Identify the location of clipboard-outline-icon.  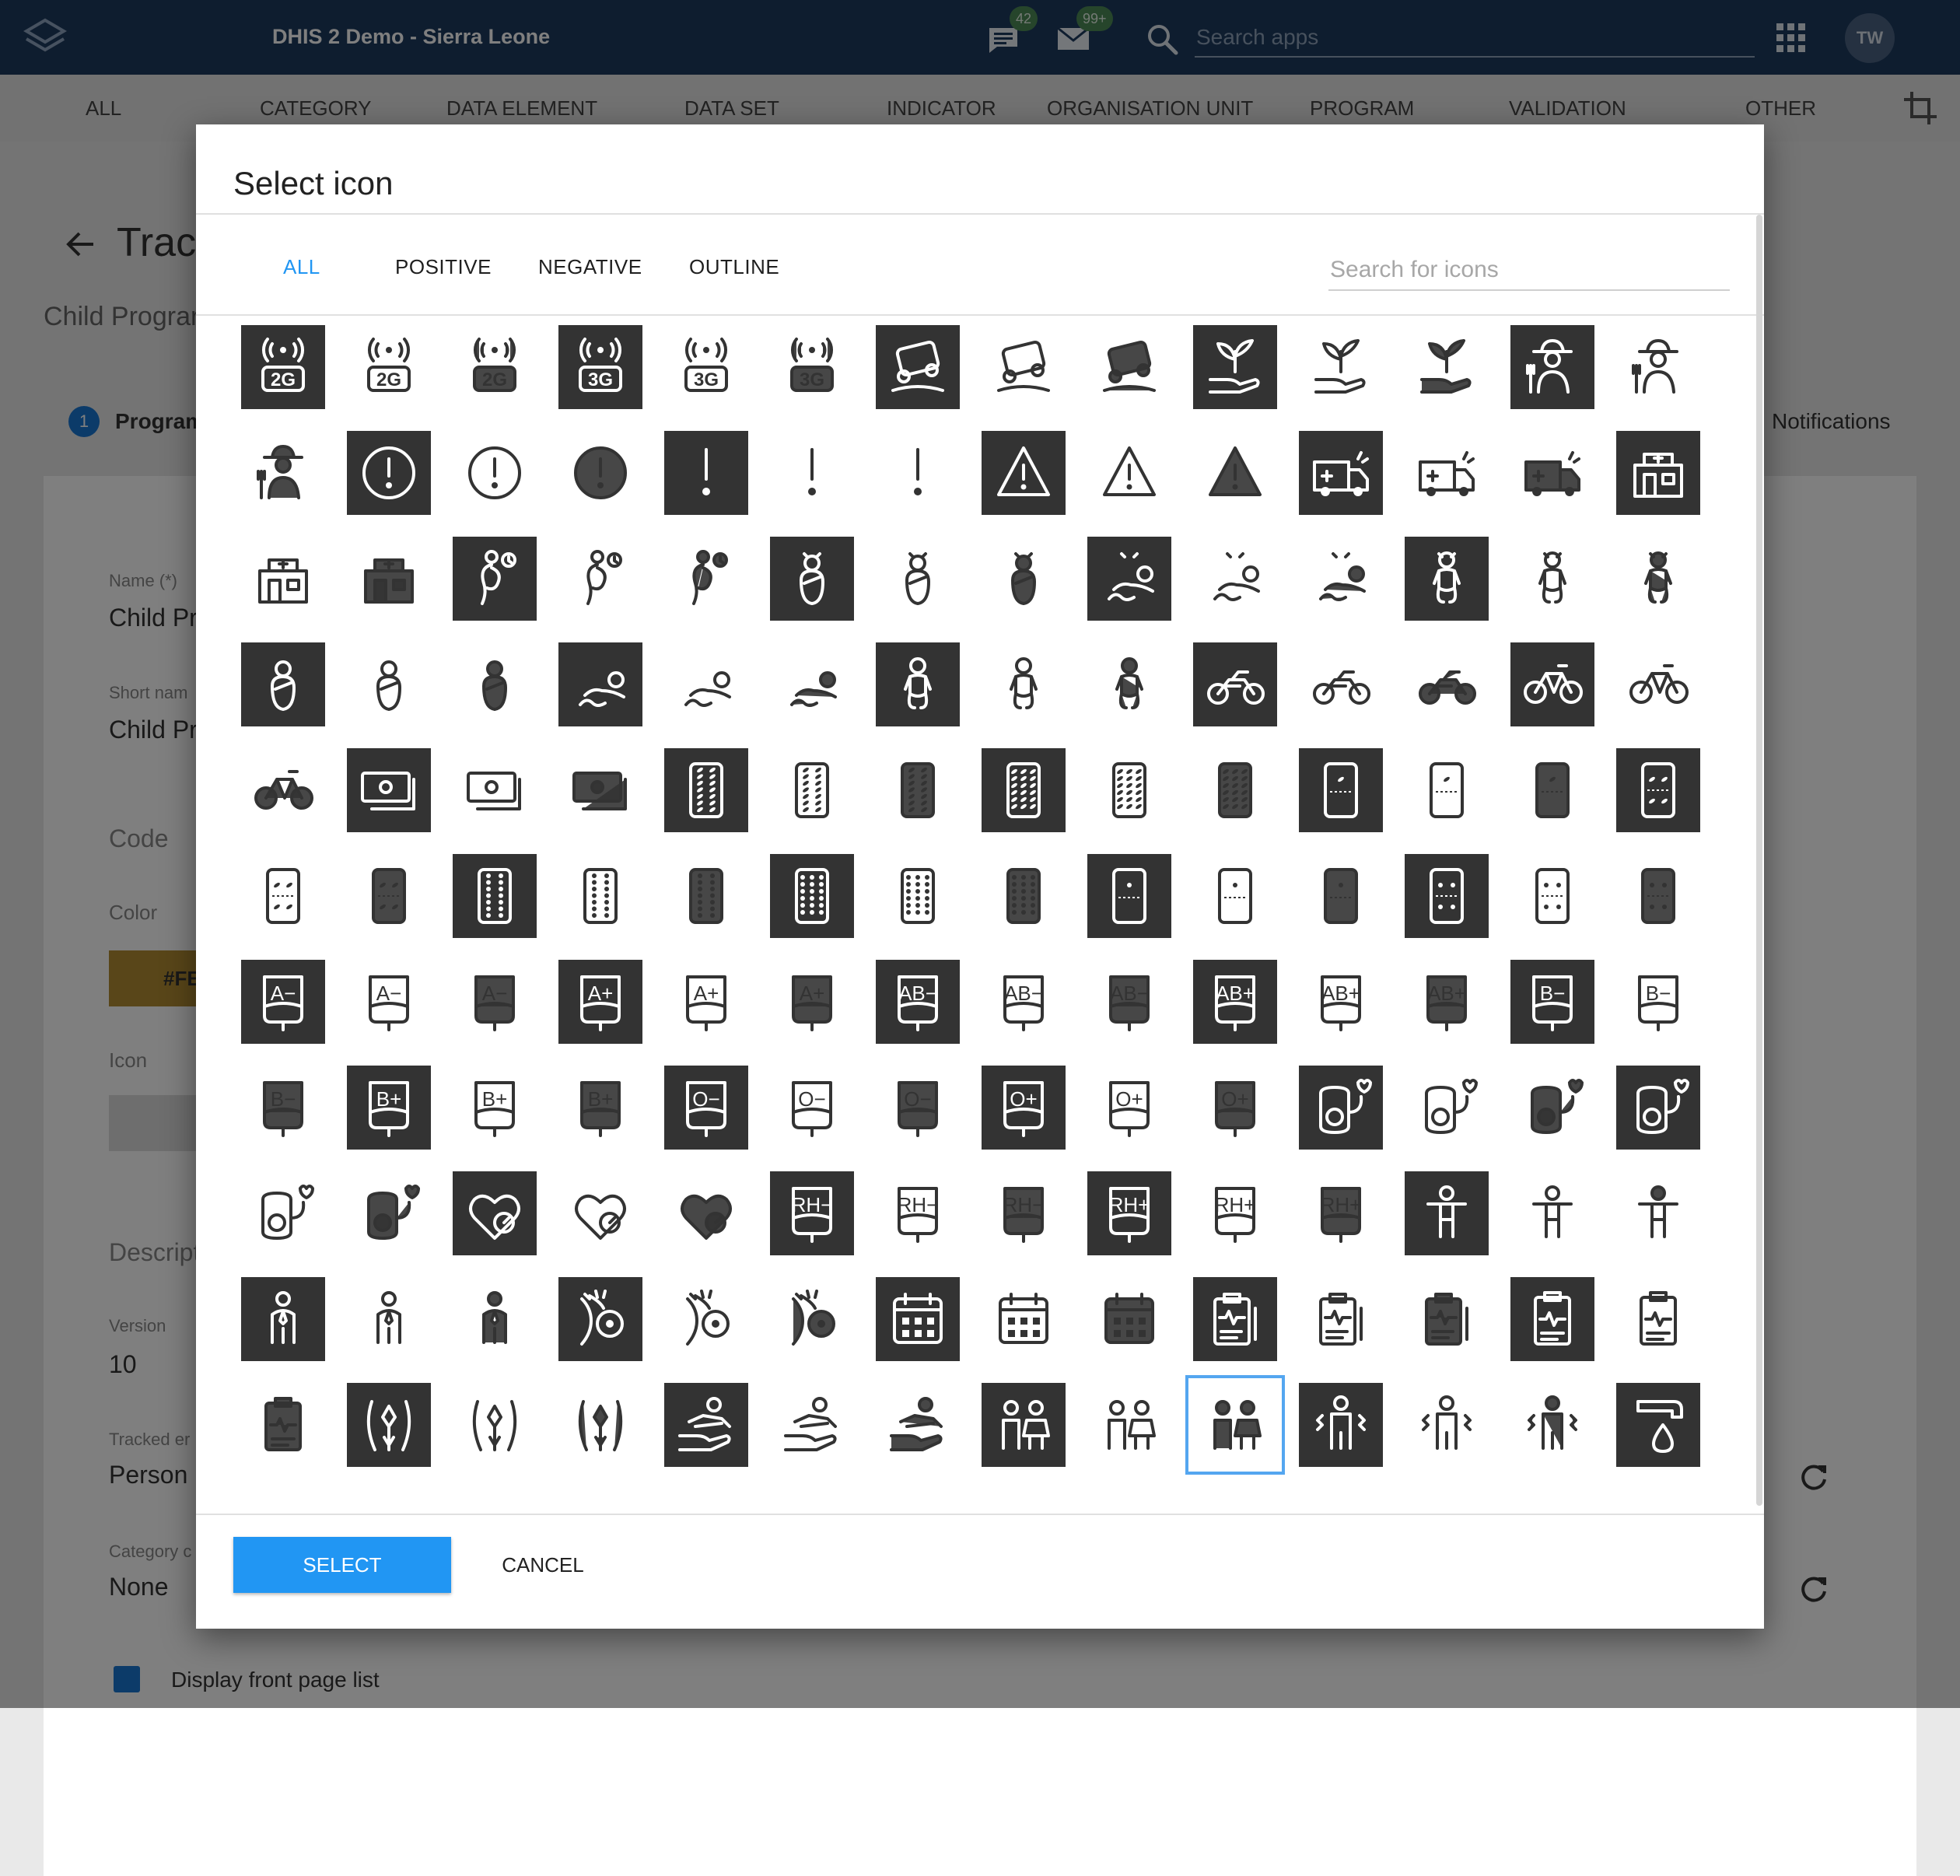
(1658, 1319).